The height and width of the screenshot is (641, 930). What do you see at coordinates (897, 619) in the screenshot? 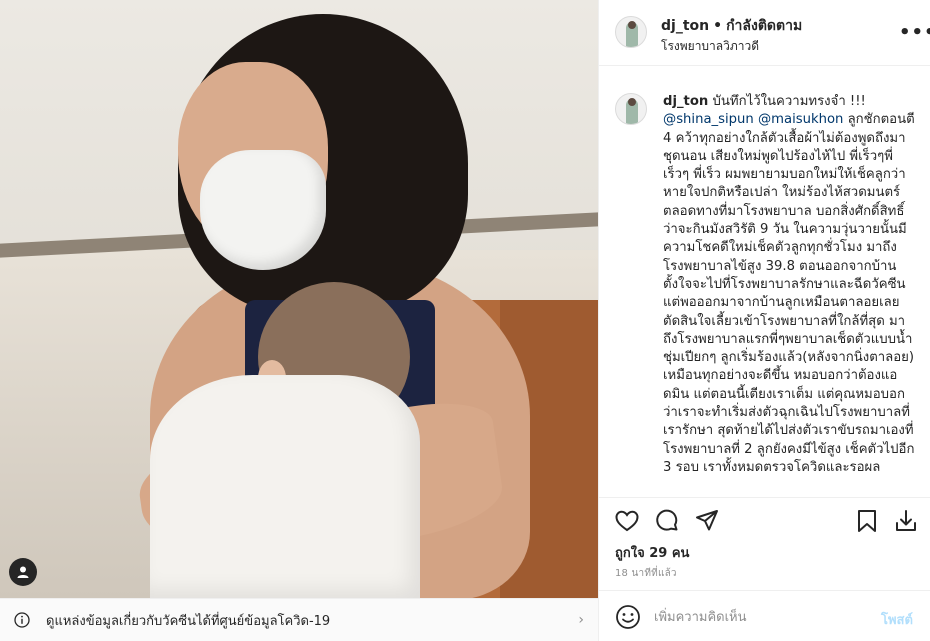
I see `post-comment-button: โพสต์` at bounding box center [897, 619].